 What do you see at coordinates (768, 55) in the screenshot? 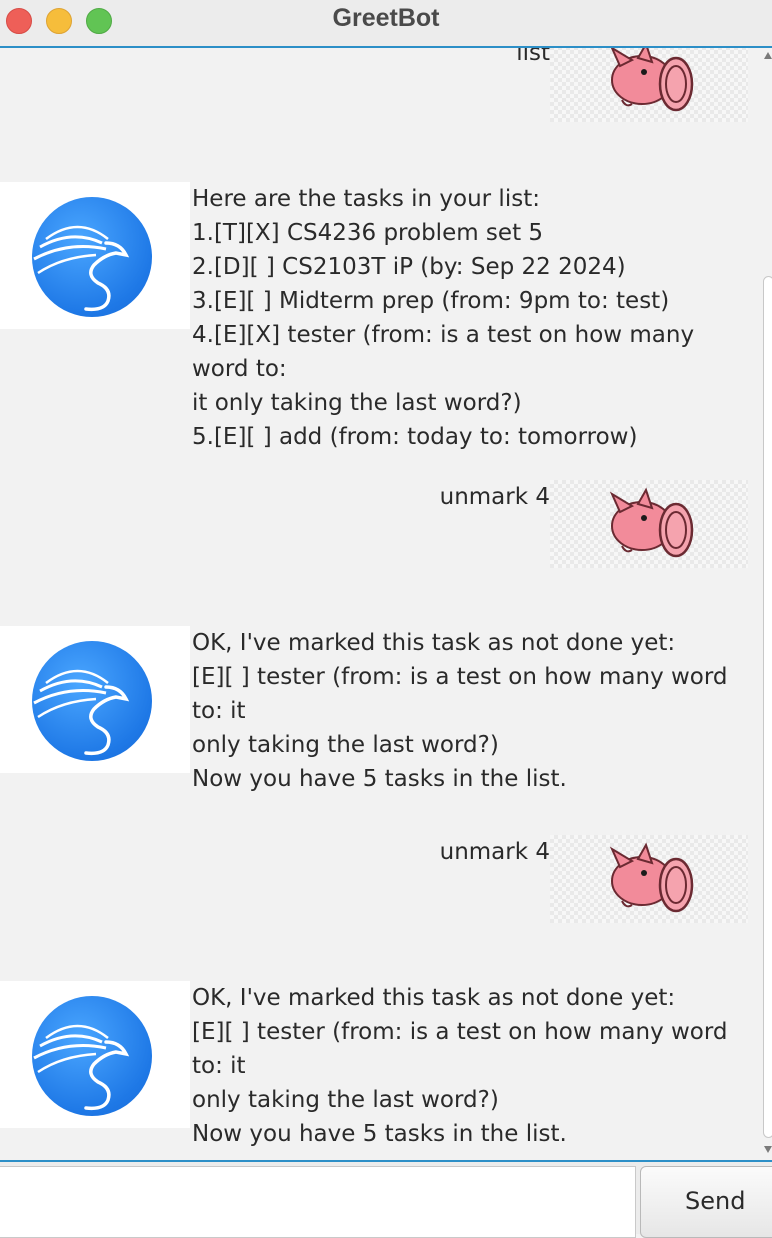
I see `scroll-up-arrow-icon` at bounding box center [768, 55].